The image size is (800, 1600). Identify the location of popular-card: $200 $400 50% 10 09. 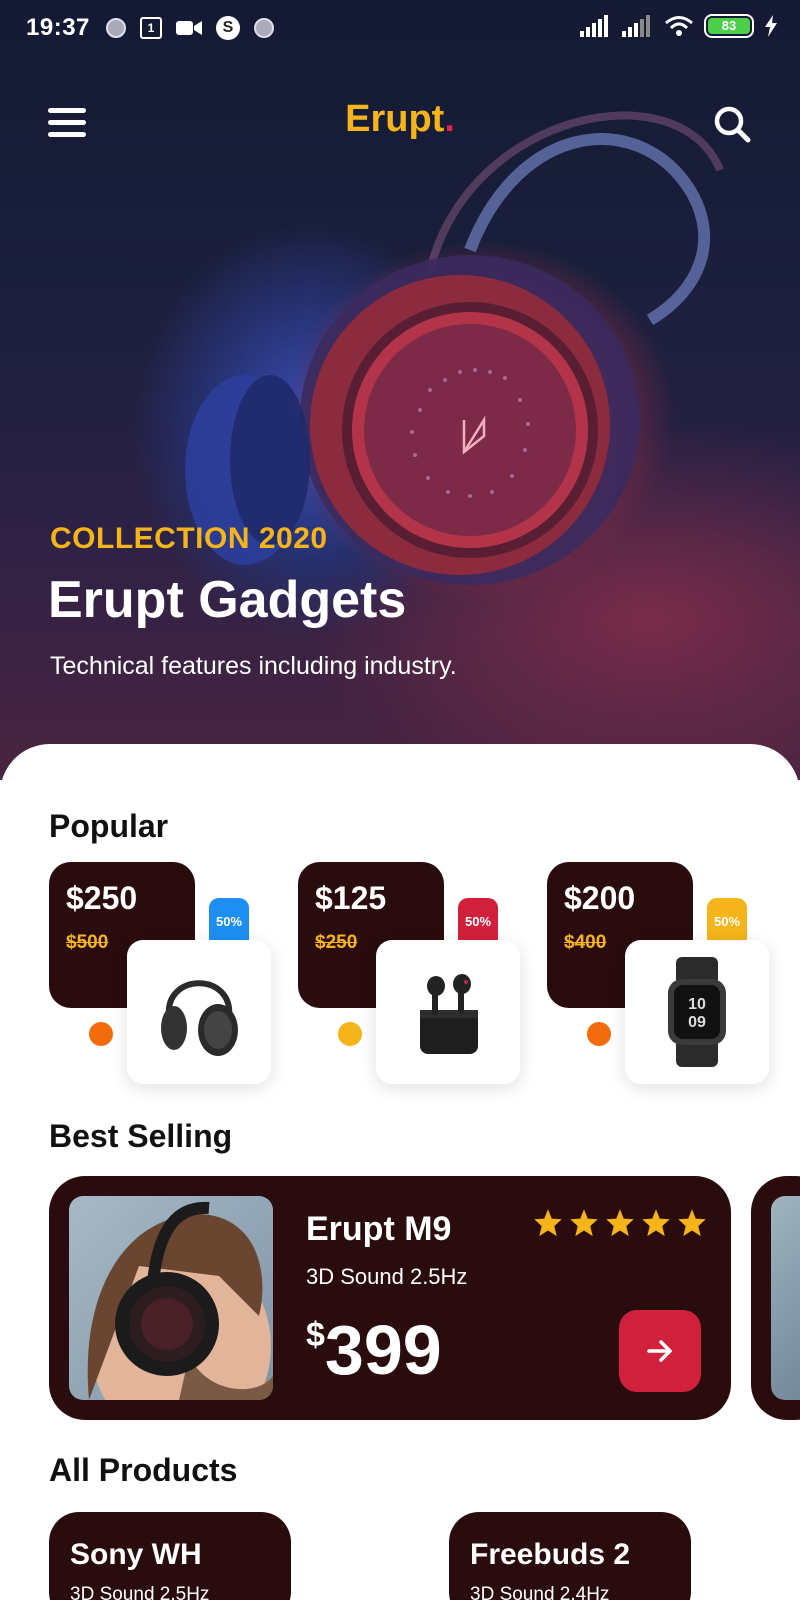
(667, 977).